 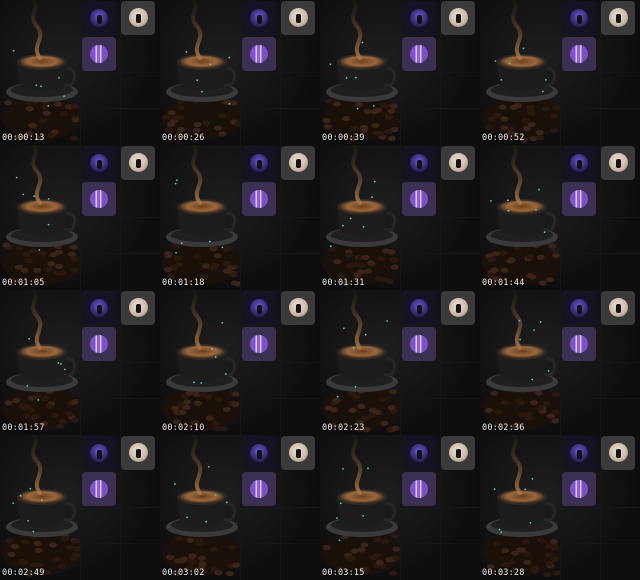 I want to click on video-frame: 00:01:44, so click(x=560, y=217).